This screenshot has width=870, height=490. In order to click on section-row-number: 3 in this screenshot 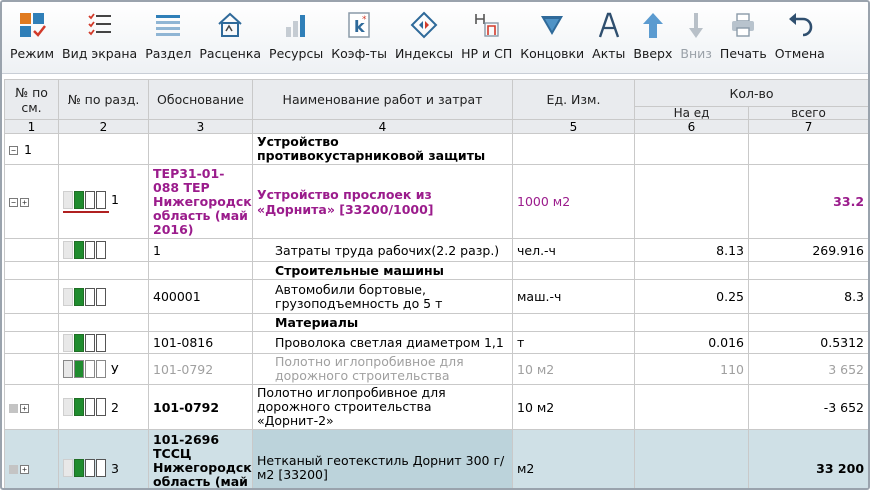, I will do `click(115, 468)`.